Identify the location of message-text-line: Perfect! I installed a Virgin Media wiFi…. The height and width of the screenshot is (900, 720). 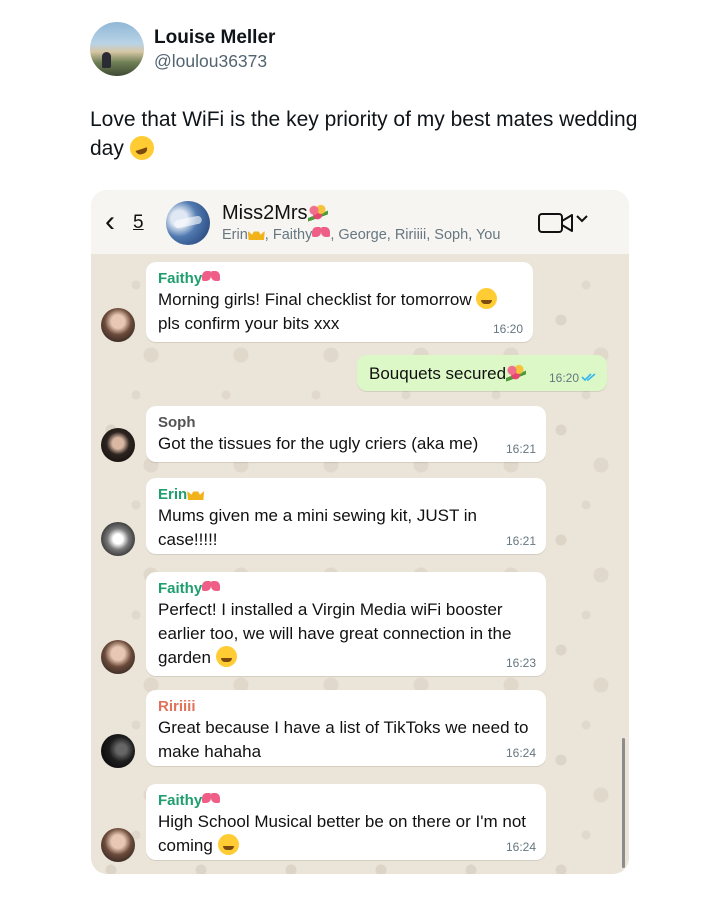
(330, 609).